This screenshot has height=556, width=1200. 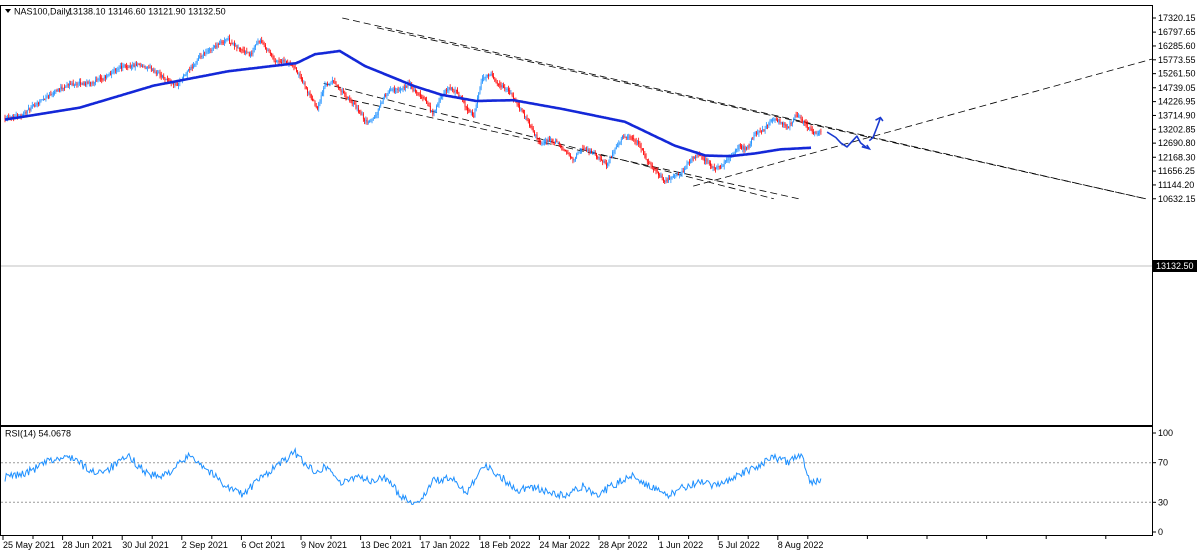 What do you see at coordinates (8, 11) in the screenshot?
I see `symbol-dropdown-icon` at bounding box center [8, 11].